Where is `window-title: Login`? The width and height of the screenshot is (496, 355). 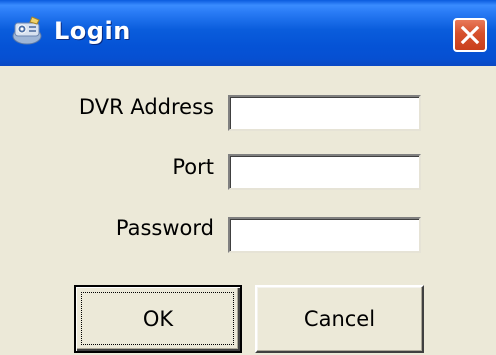
window-title: Login is located at coordinates (92, 31).